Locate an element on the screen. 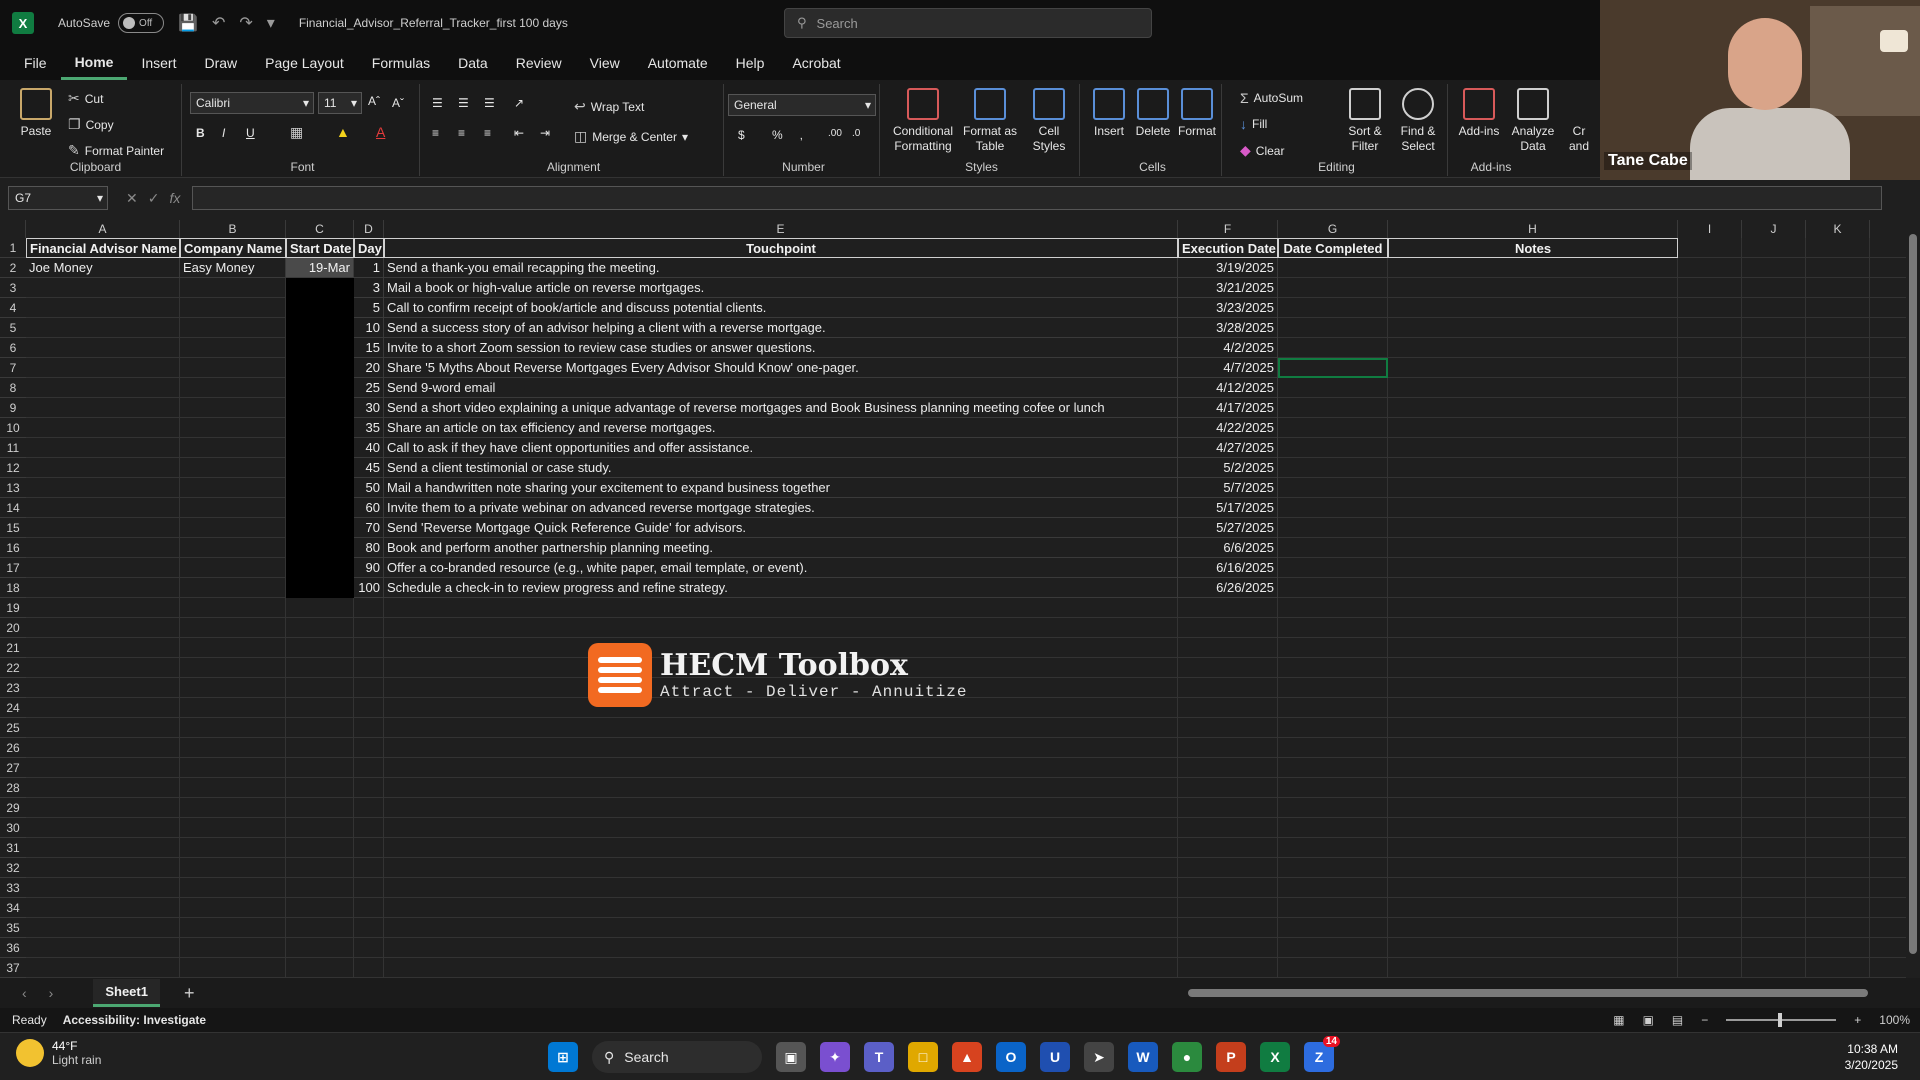 The image size is (1920, 1080). addins-button: Add-ins is located at coordinates (1479, 113).